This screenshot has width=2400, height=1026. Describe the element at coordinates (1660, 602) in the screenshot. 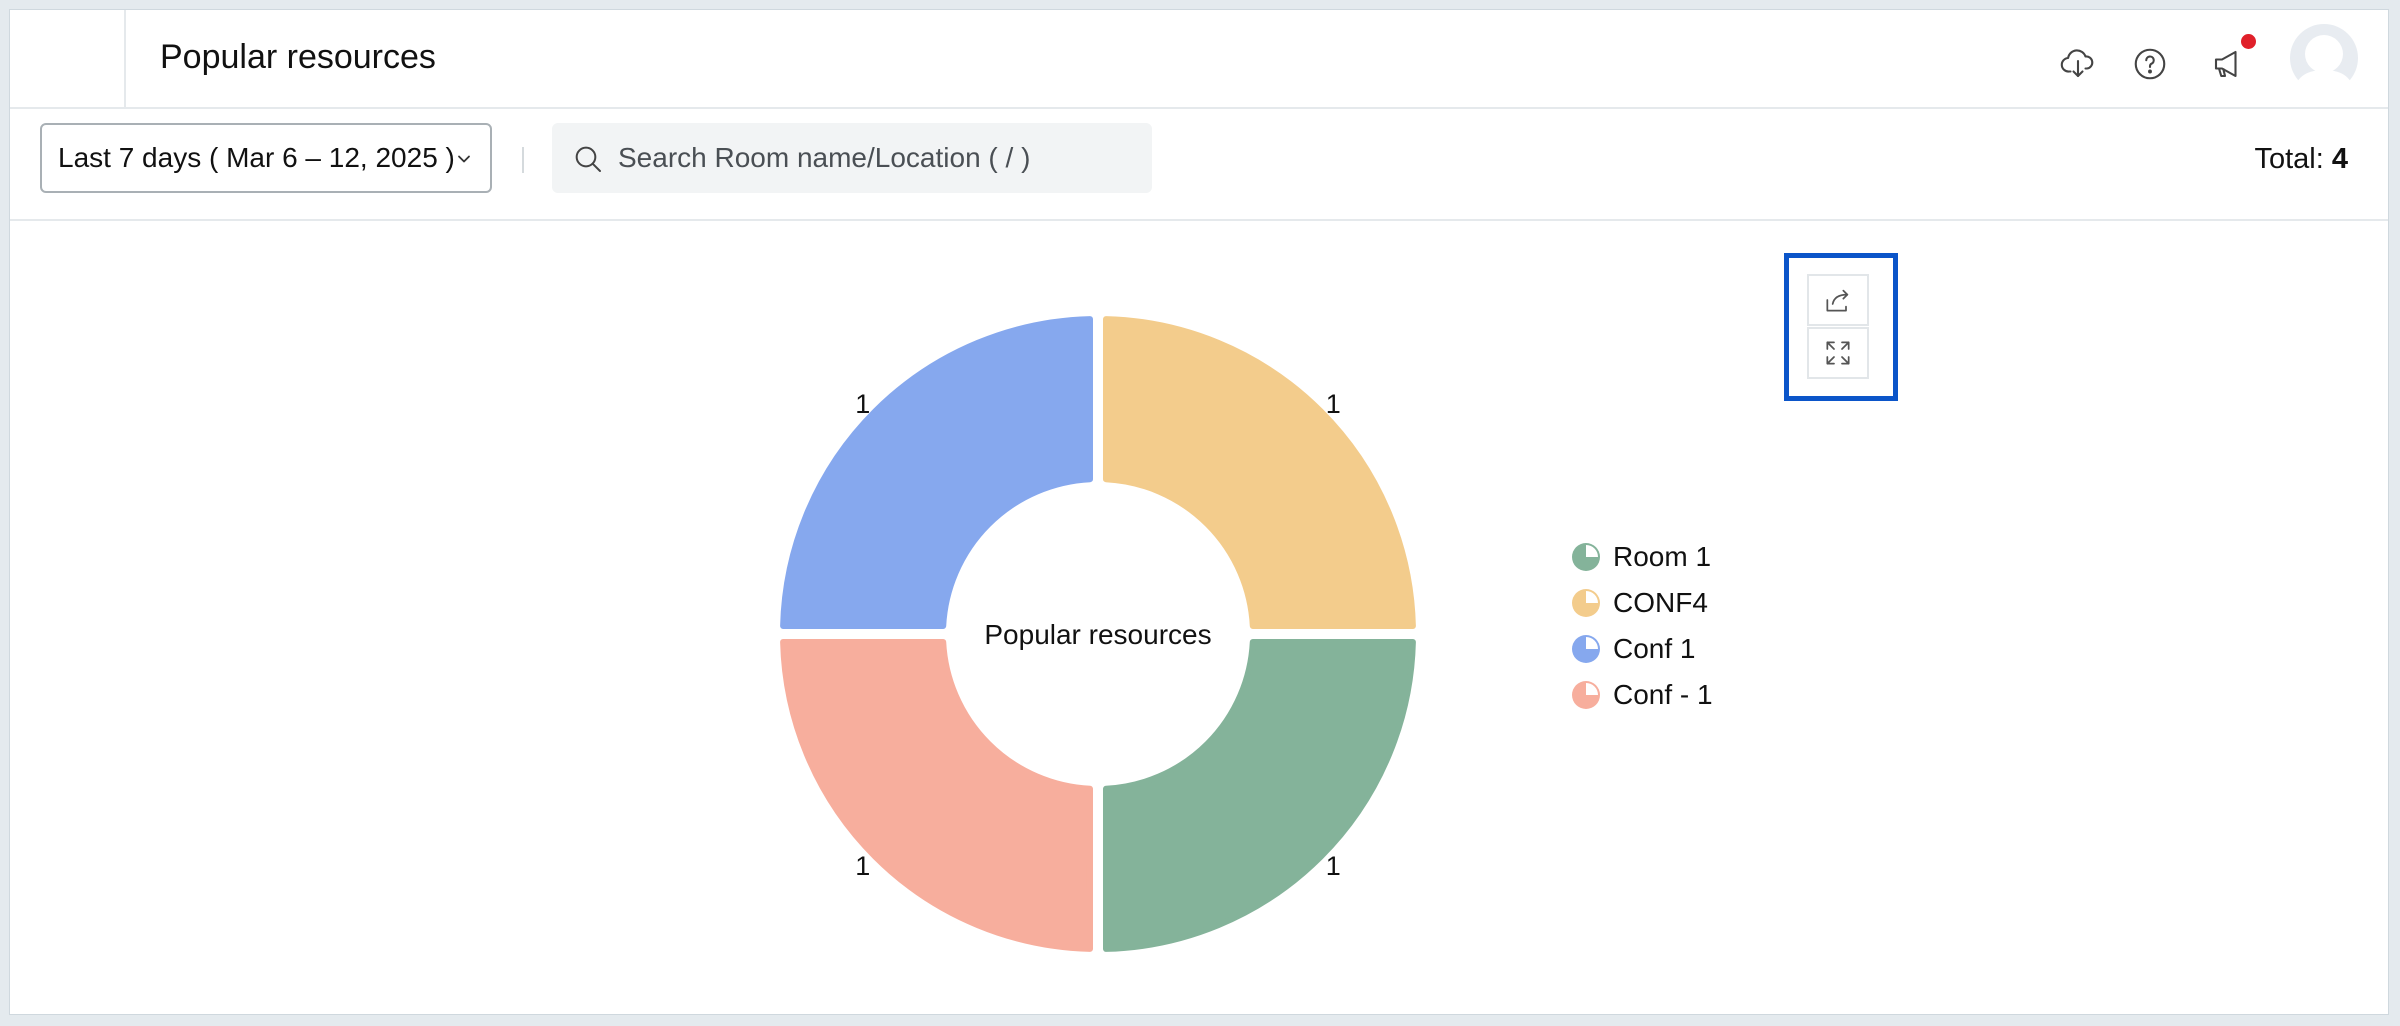

I see `legend-label: CONF4` at that location.